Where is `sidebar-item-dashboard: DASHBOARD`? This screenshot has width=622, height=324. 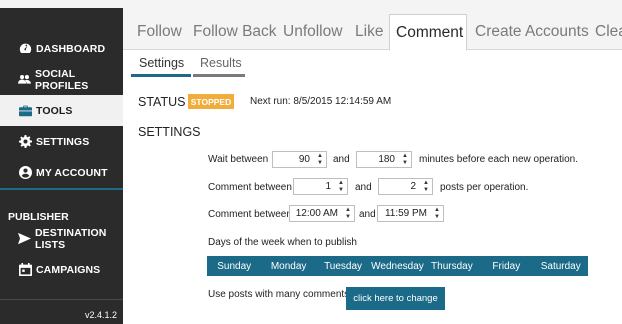 sidebar-item-dashboard: DASHBOARD is located at coordinates (61, 48).